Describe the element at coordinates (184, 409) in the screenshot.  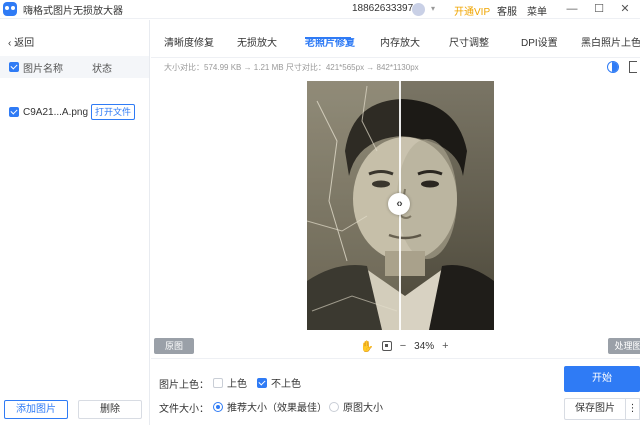
I see `filesize-label: 文件大小：` at that location.